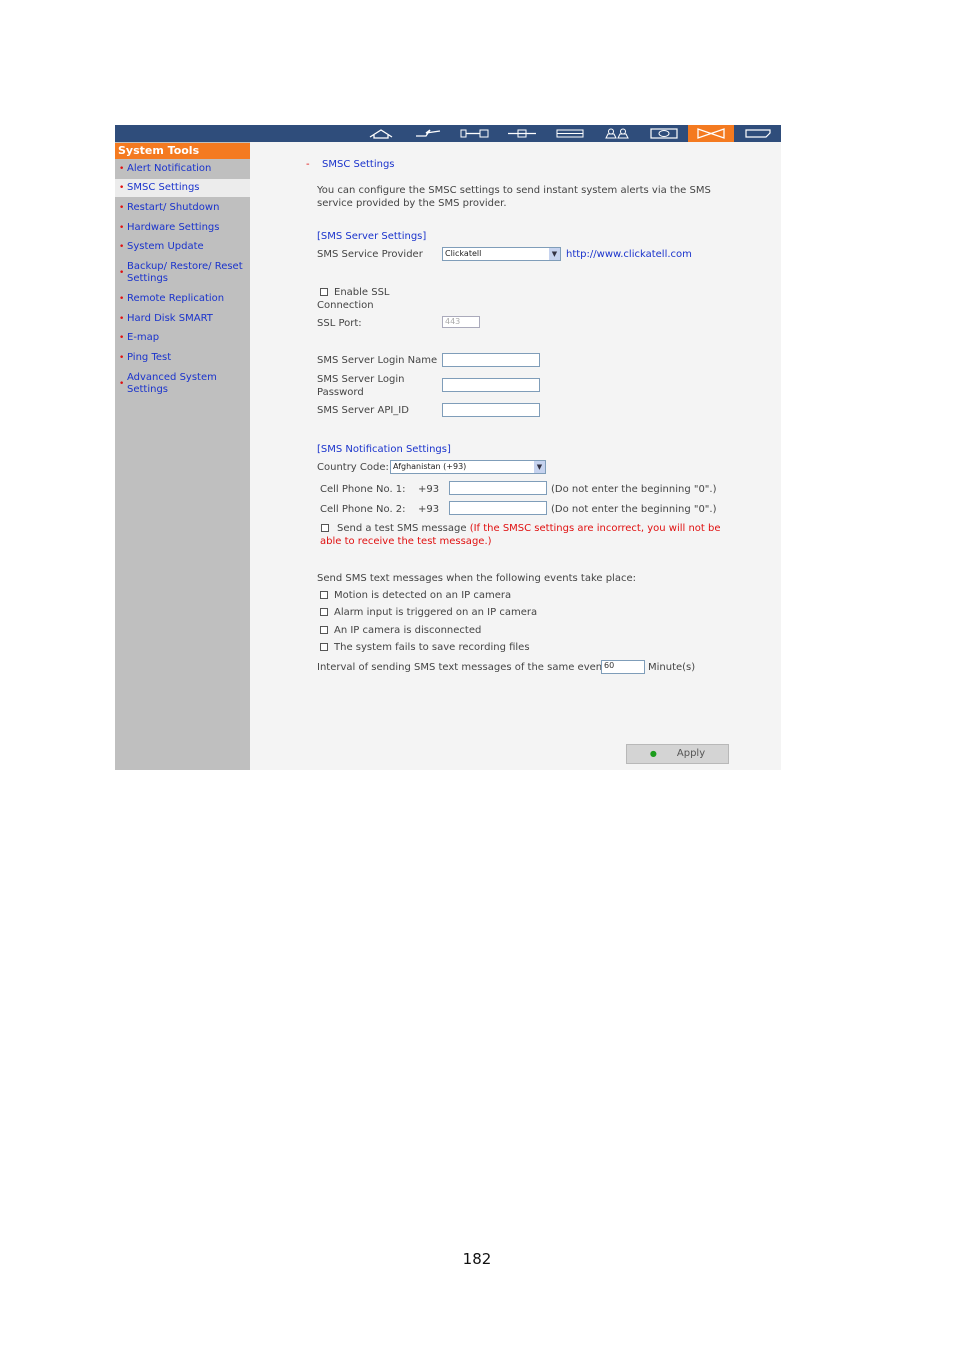 The width and height of the screenshot is (954, 1350). What do you see at coordinates (324, 612) in the screenshot?
I see `event-alarm-checkbox` at bounding box center [324, 612].